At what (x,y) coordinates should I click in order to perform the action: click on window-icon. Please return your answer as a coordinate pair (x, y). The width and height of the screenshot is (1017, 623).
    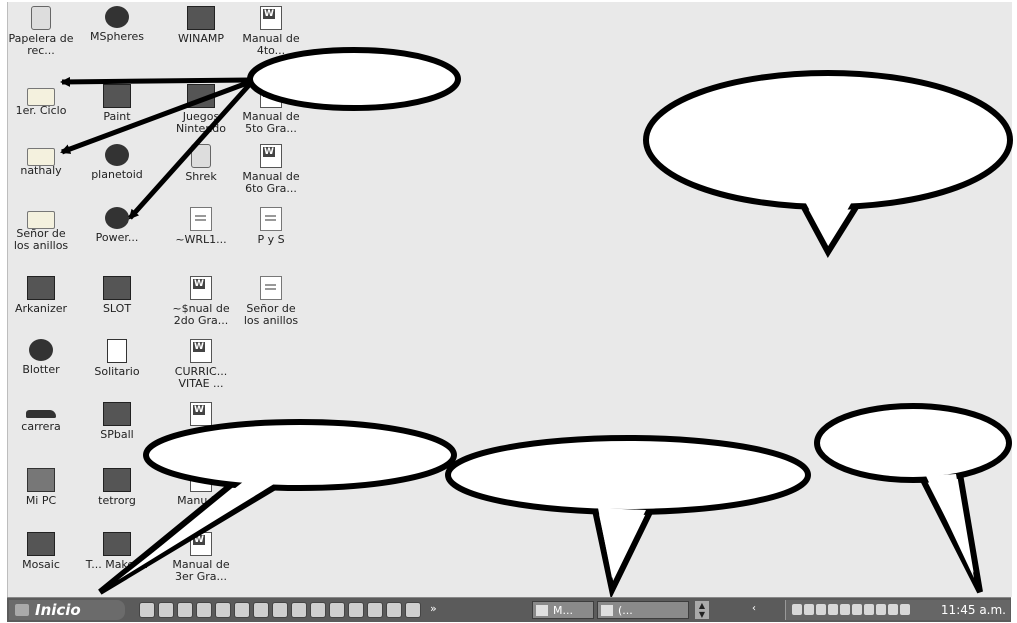
    Looking at the image, I should click on (607, 610).